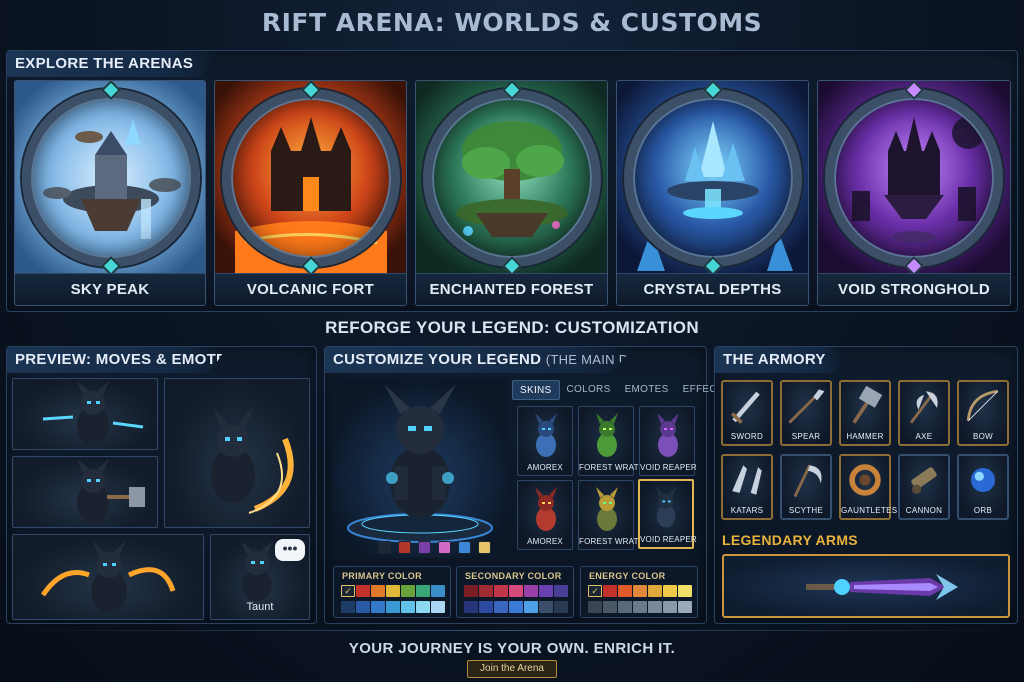 The height and width of the screenshot is (682, 1024). Describe the element at coordinates (806, 487) in the screenshot. I see `weapon-slot-scythe: SCYTHE` at that location.